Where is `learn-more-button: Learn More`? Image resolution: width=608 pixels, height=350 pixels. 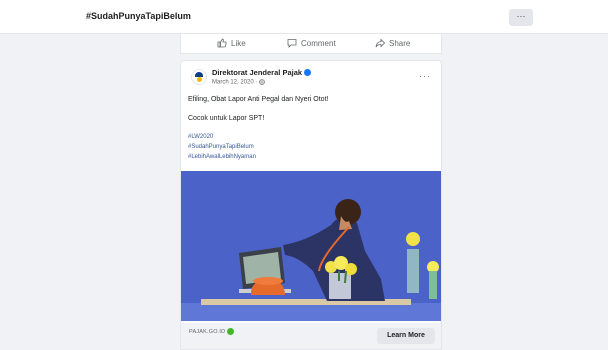
learn-more-button: Learn More is located at coordinates (406, 336).